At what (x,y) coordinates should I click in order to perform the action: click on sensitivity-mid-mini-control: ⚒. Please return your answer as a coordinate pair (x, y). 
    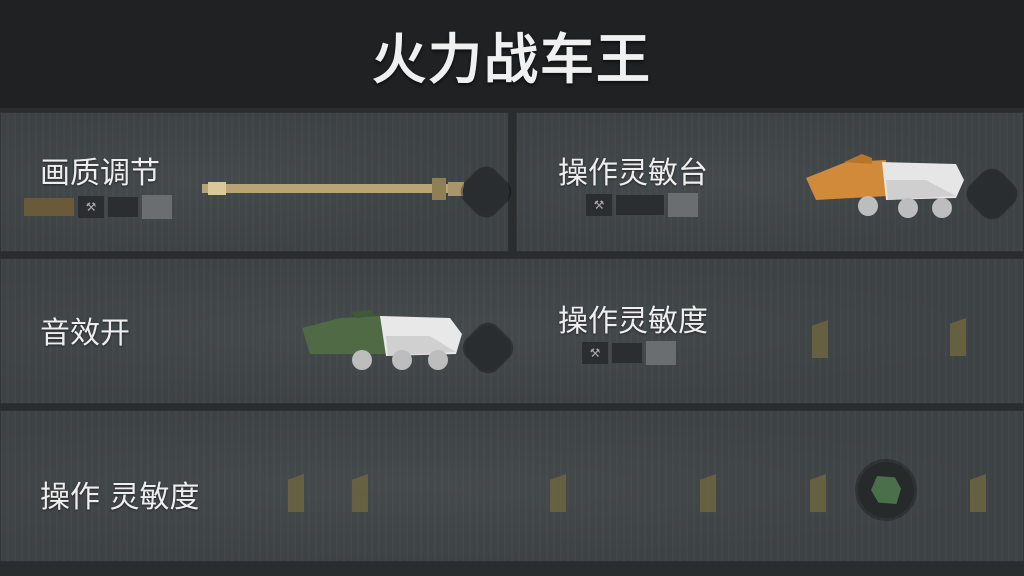
    Looking at the image, I should click on (629, 353).